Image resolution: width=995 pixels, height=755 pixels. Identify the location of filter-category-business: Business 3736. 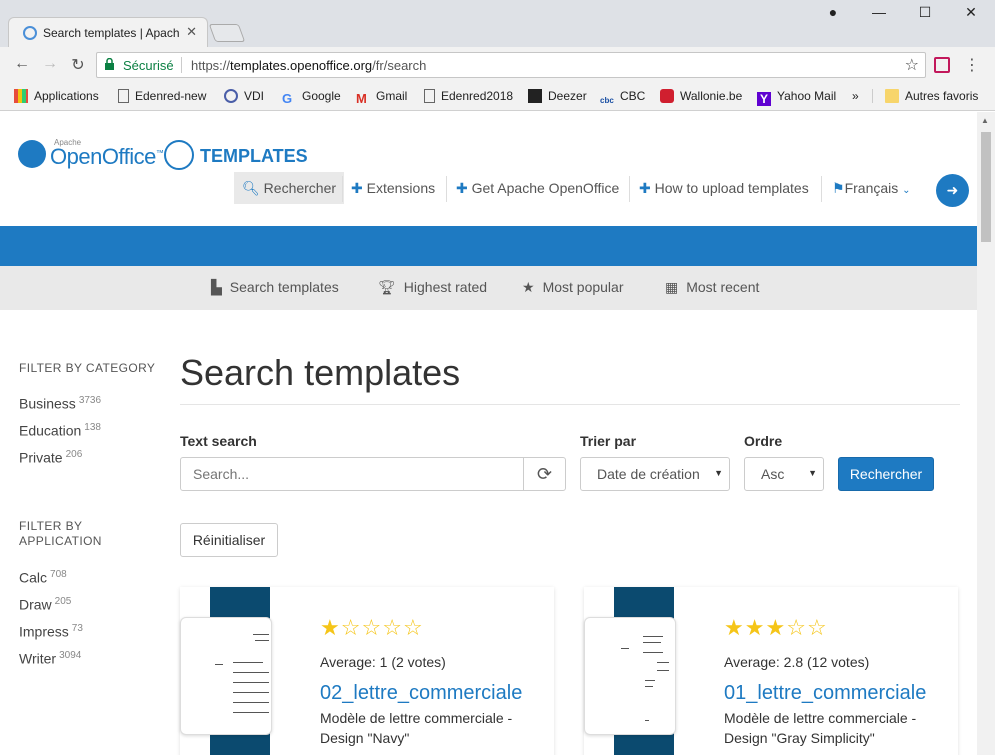
(60, 403).